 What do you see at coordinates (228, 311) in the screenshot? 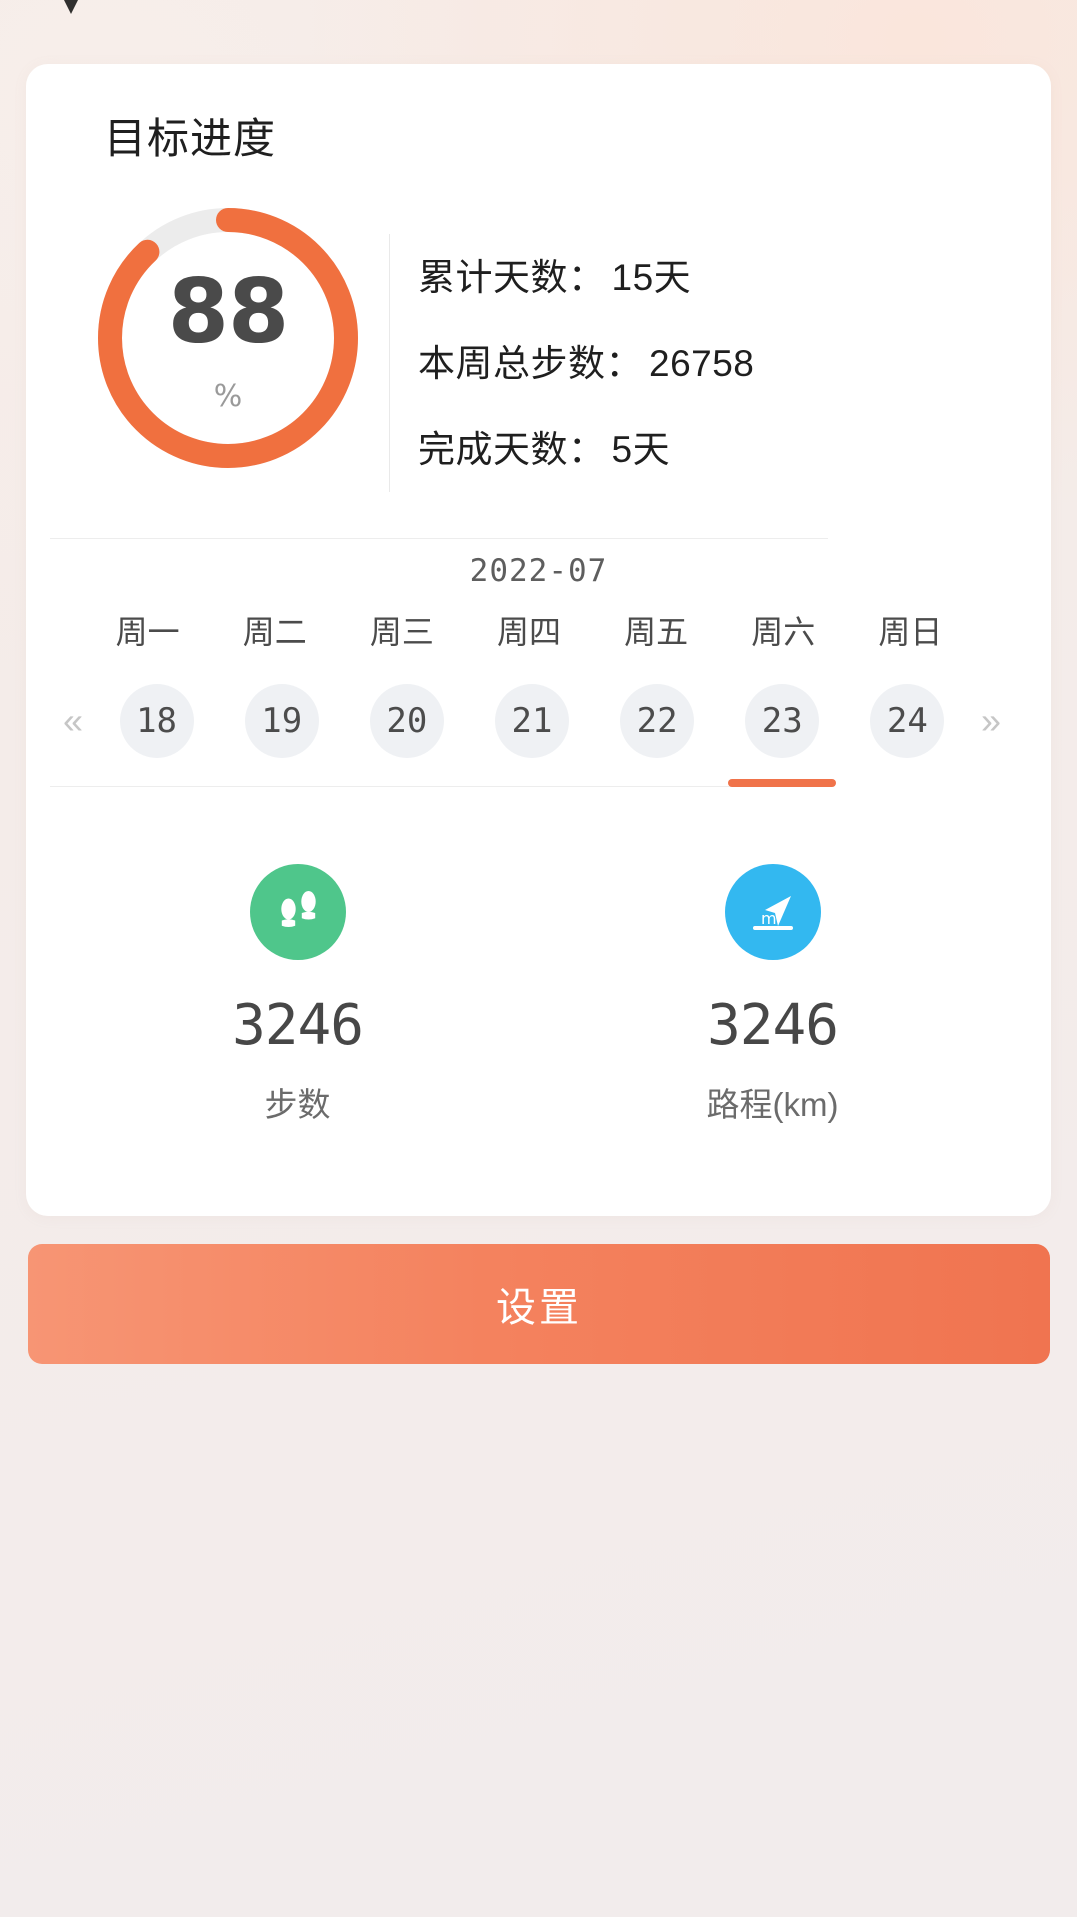
I see `progress-value: 88` at bounding box center [228, 311].